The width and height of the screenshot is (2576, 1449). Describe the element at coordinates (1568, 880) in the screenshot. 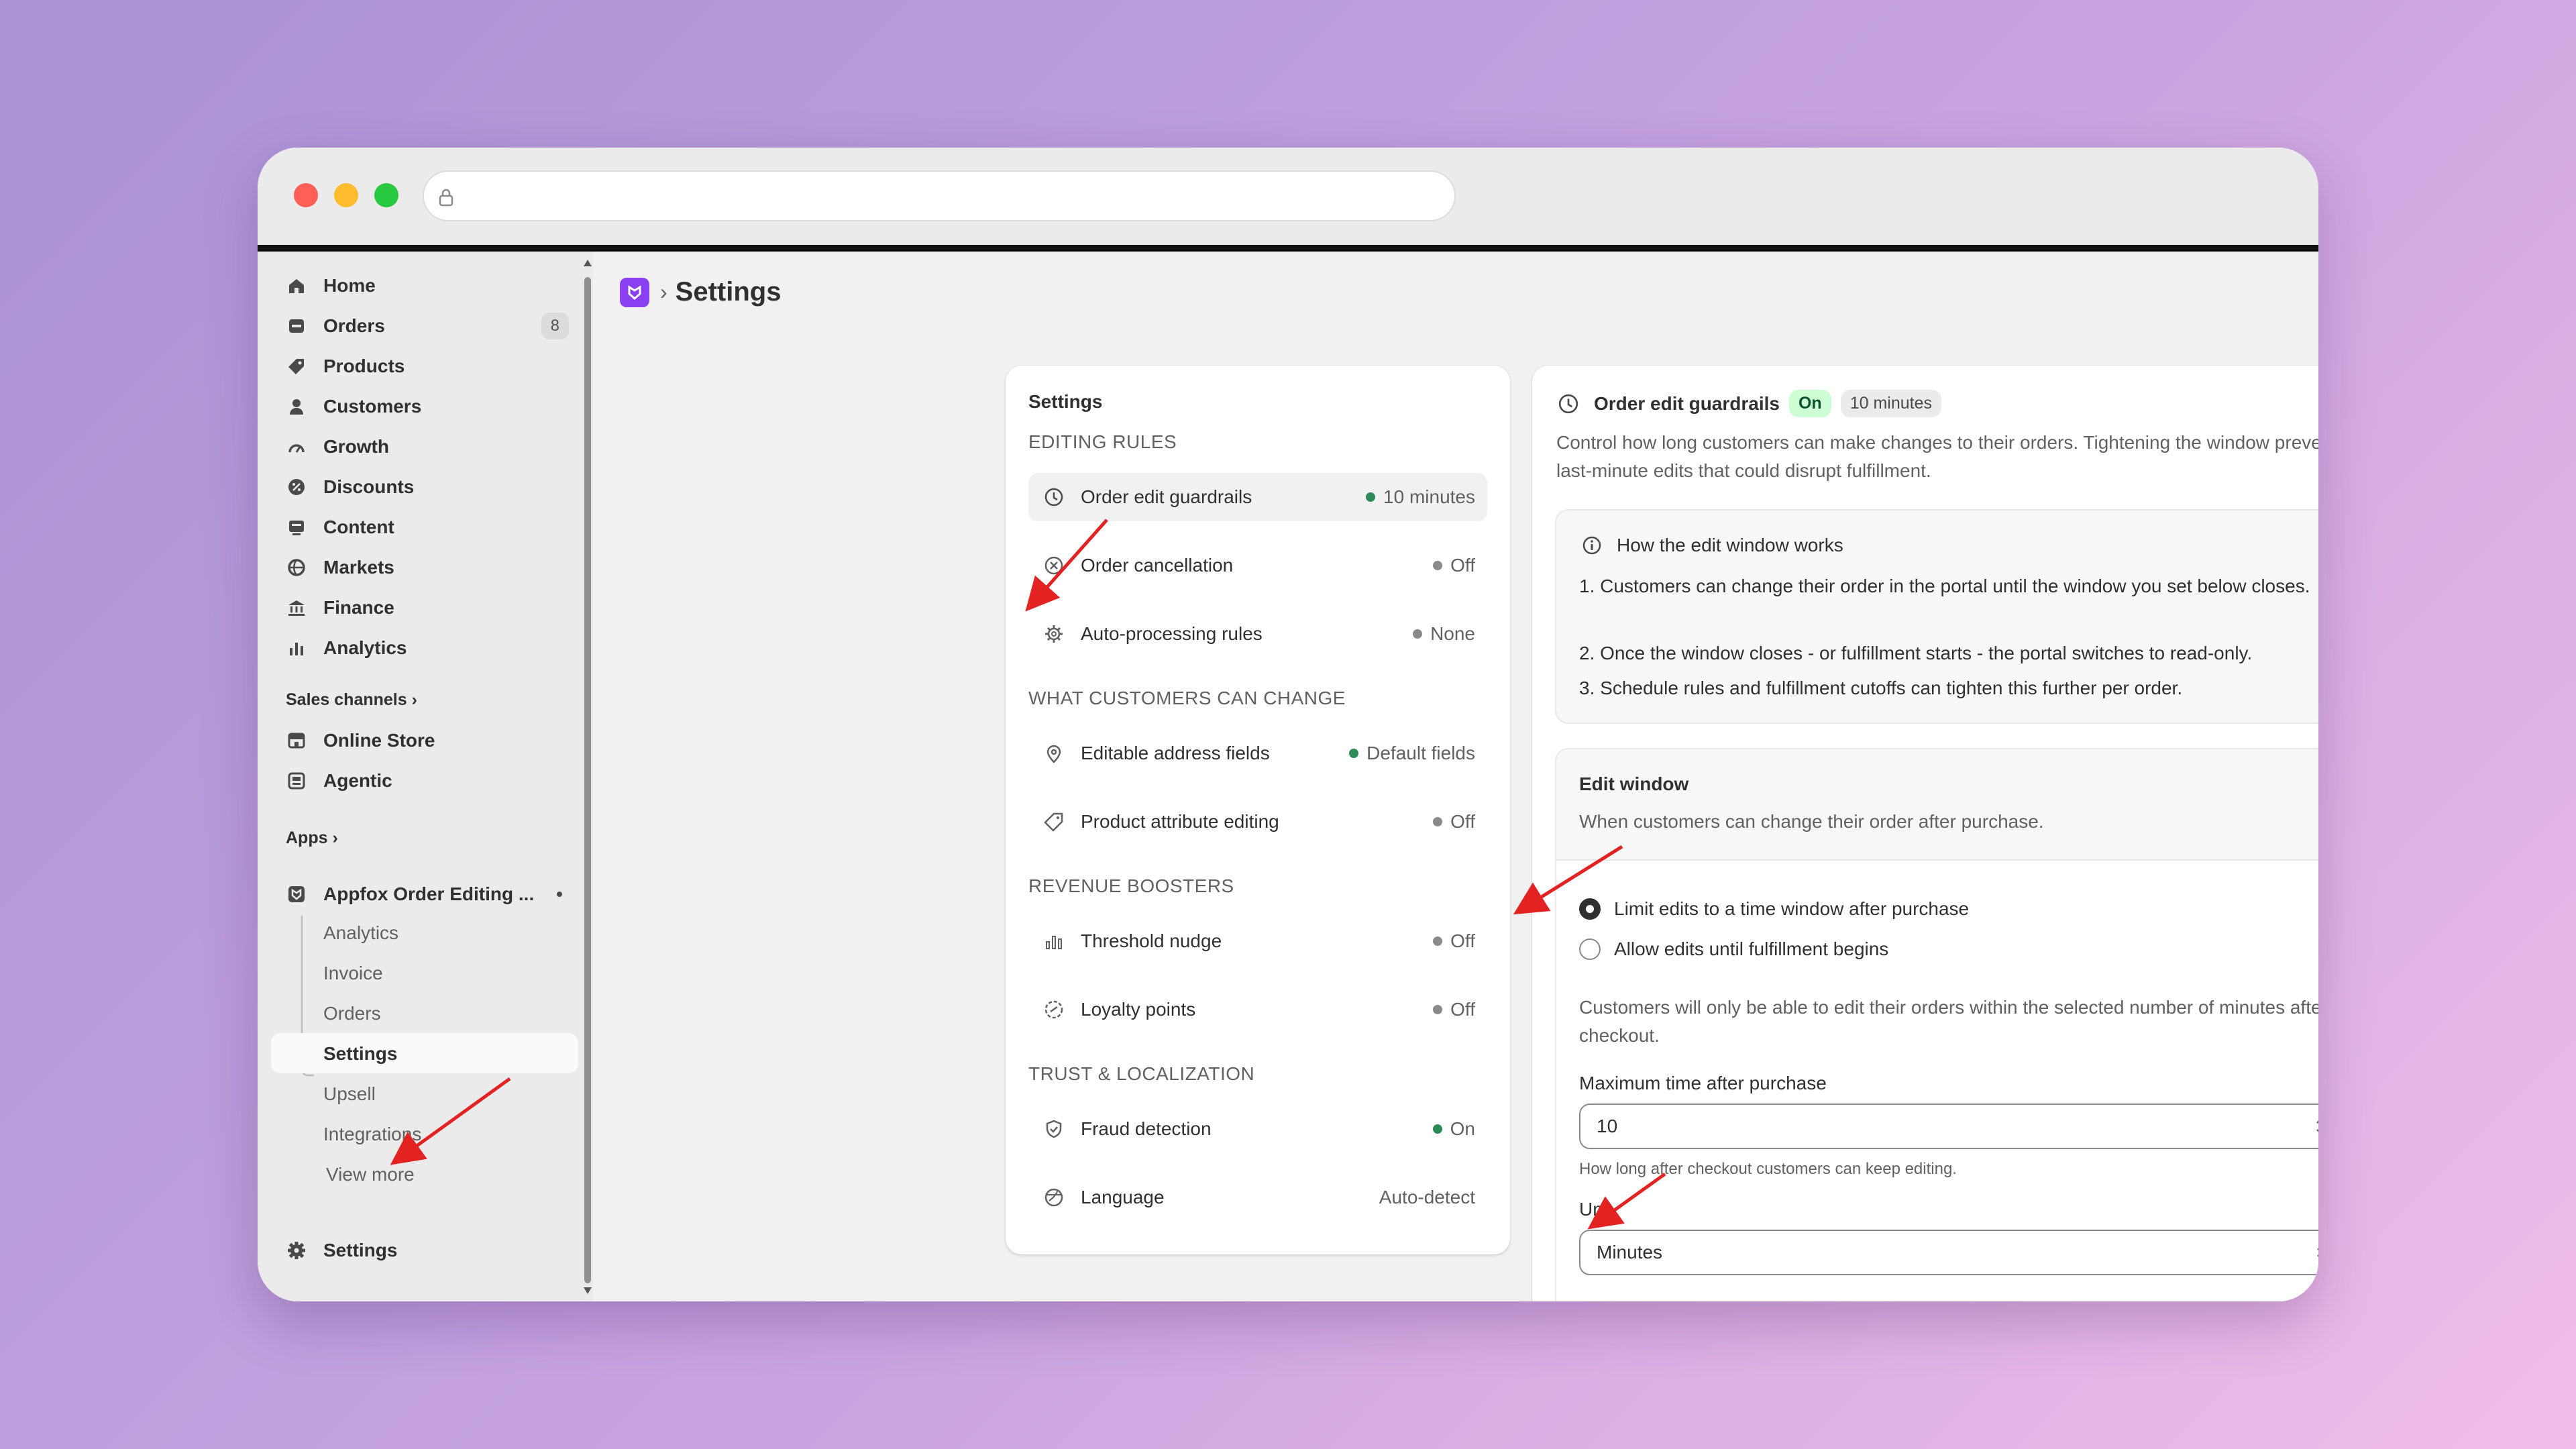

I see `arrow-to-edit-window` at that location.